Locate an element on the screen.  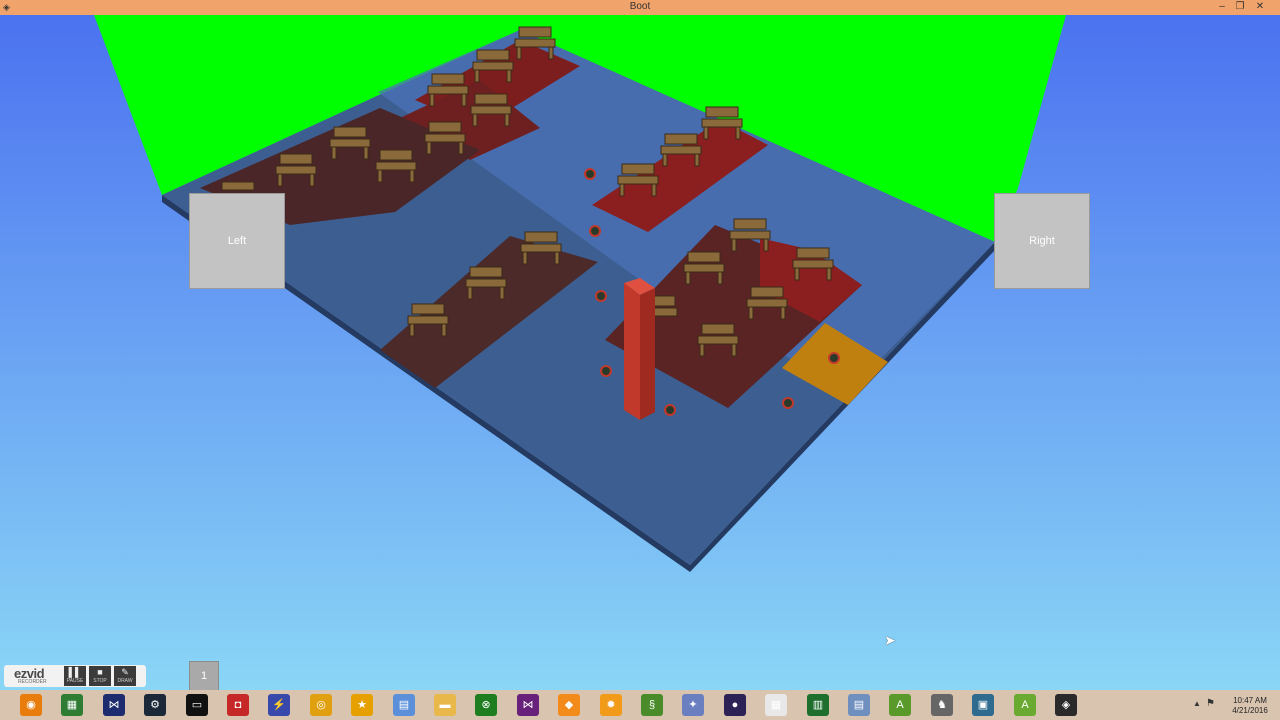
eclipse-icon: ● is located at coordinates (735, 705).